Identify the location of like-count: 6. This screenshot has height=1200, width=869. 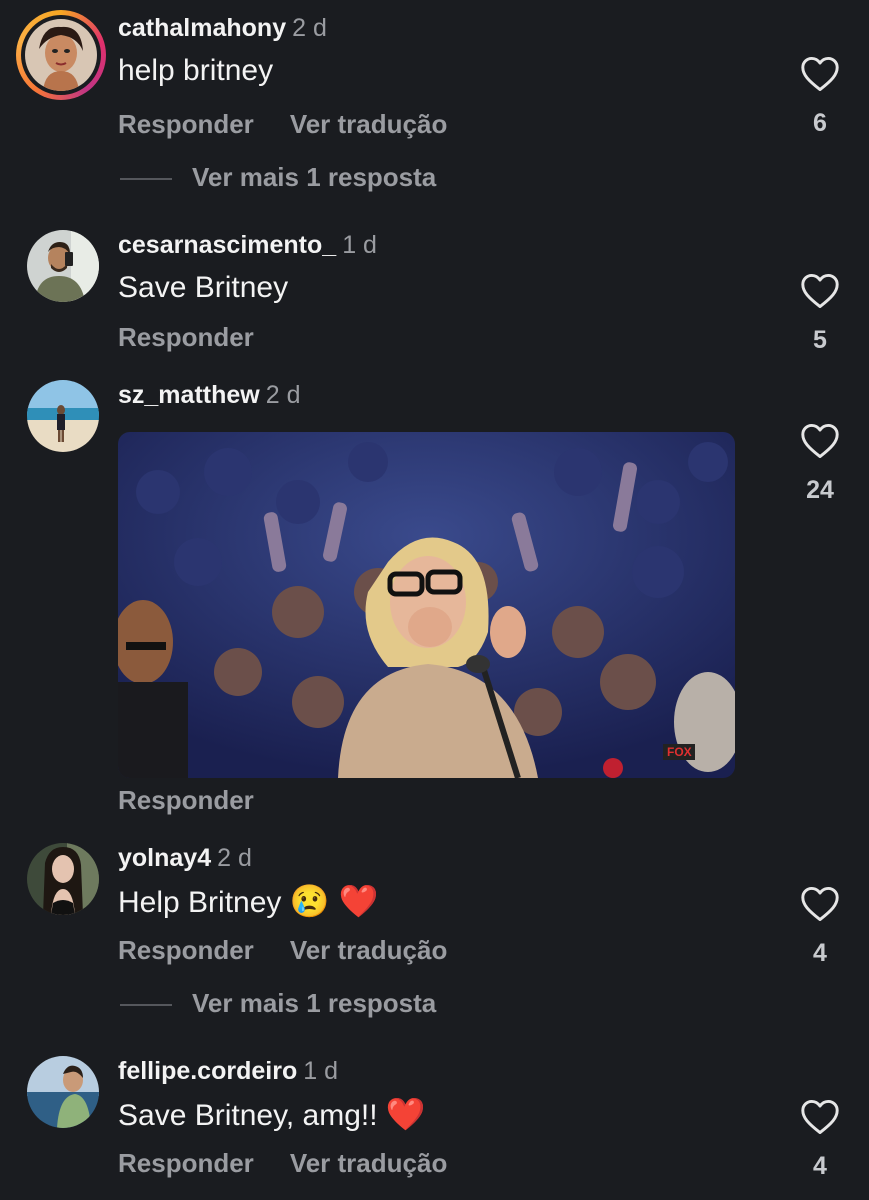
(820, 123).